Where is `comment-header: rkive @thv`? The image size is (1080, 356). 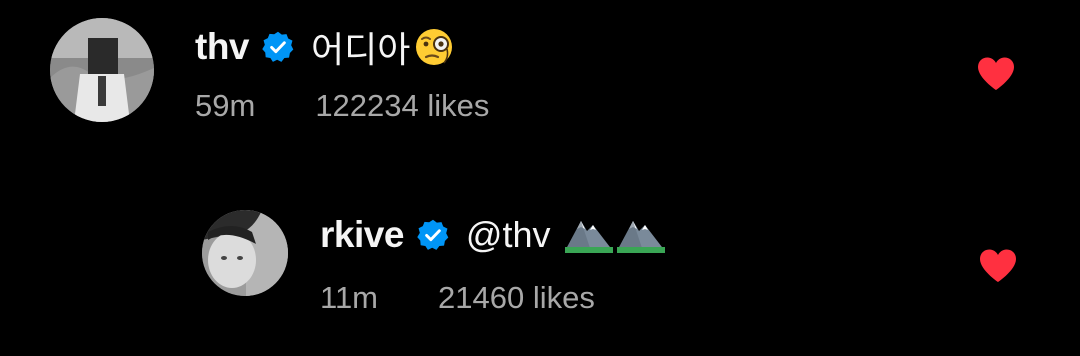 comment-header: rkive @thv is located at coordinates (493, 235).